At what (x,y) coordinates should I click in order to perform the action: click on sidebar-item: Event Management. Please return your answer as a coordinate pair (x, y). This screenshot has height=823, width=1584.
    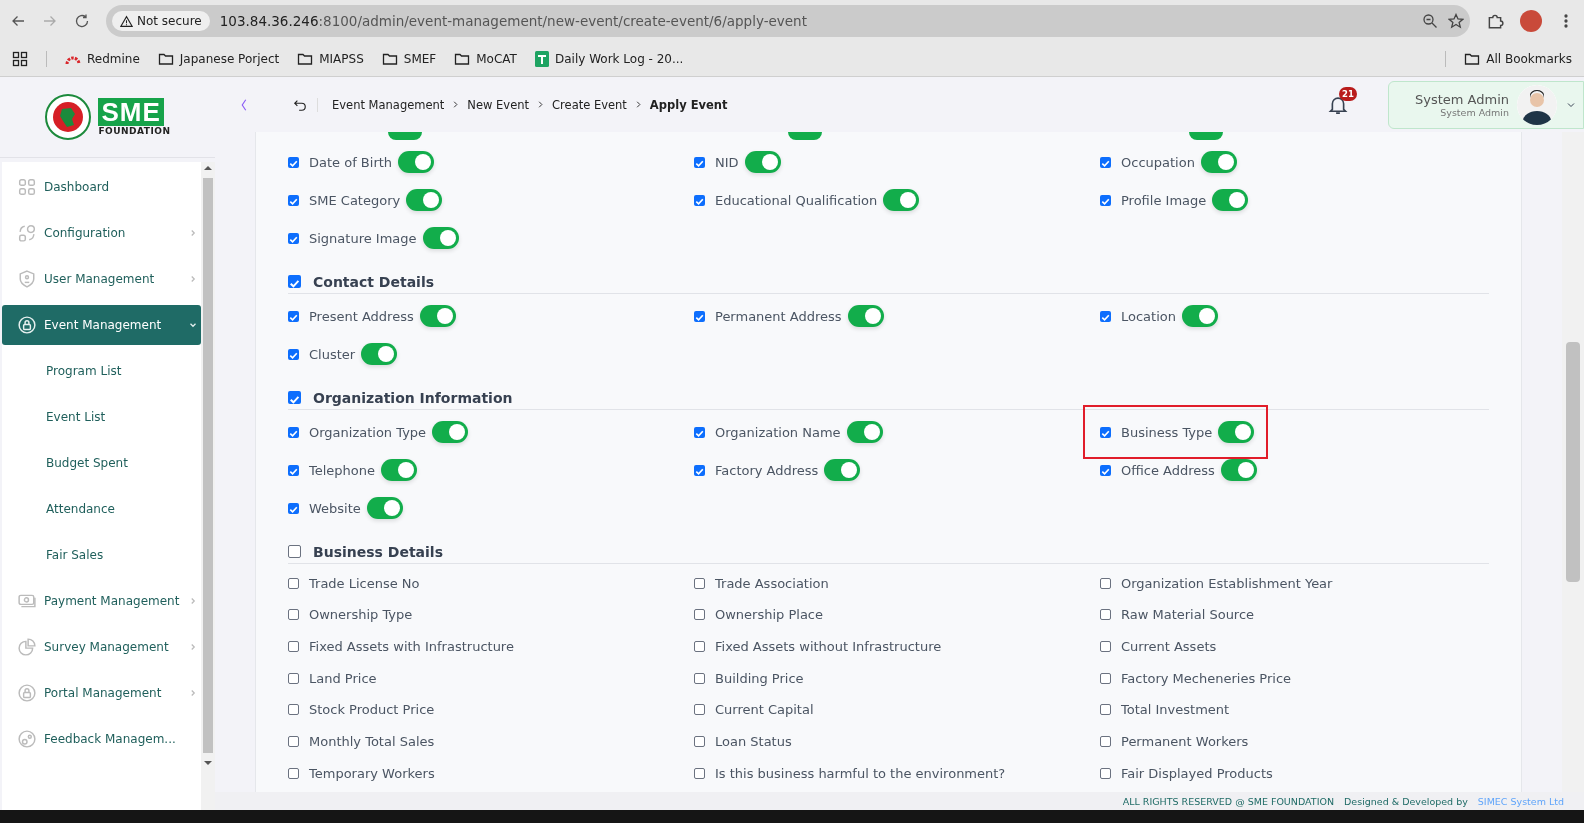
    Looking at the image, I should click on (101, 325).